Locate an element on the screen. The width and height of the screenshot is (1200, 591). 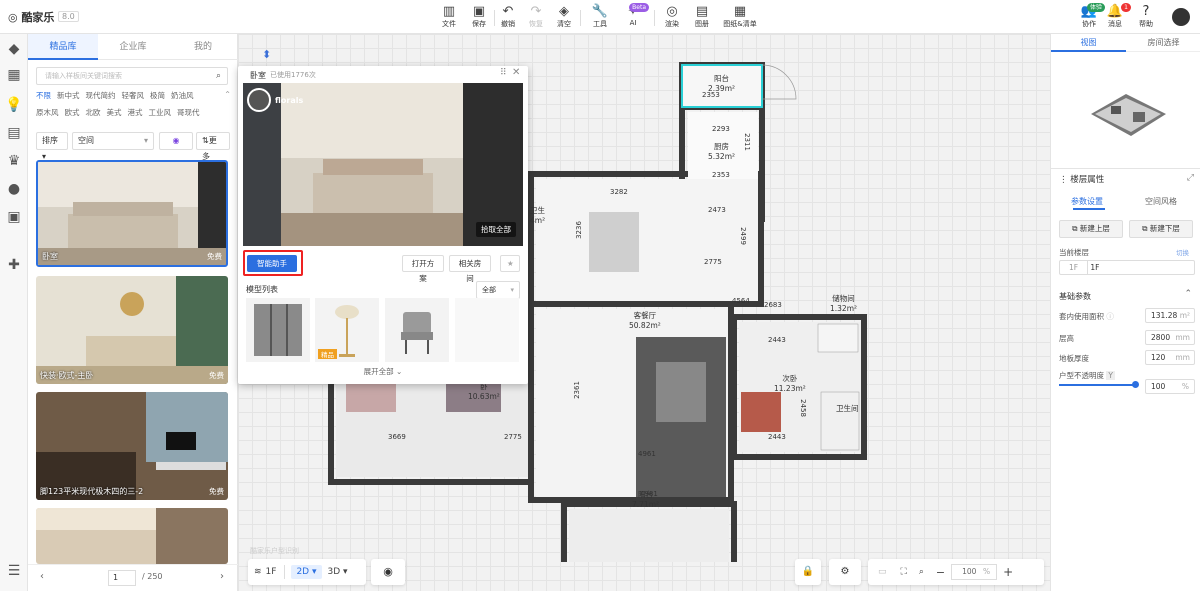
style-filter-tag: 不限 is located at coordinates (43, 95).